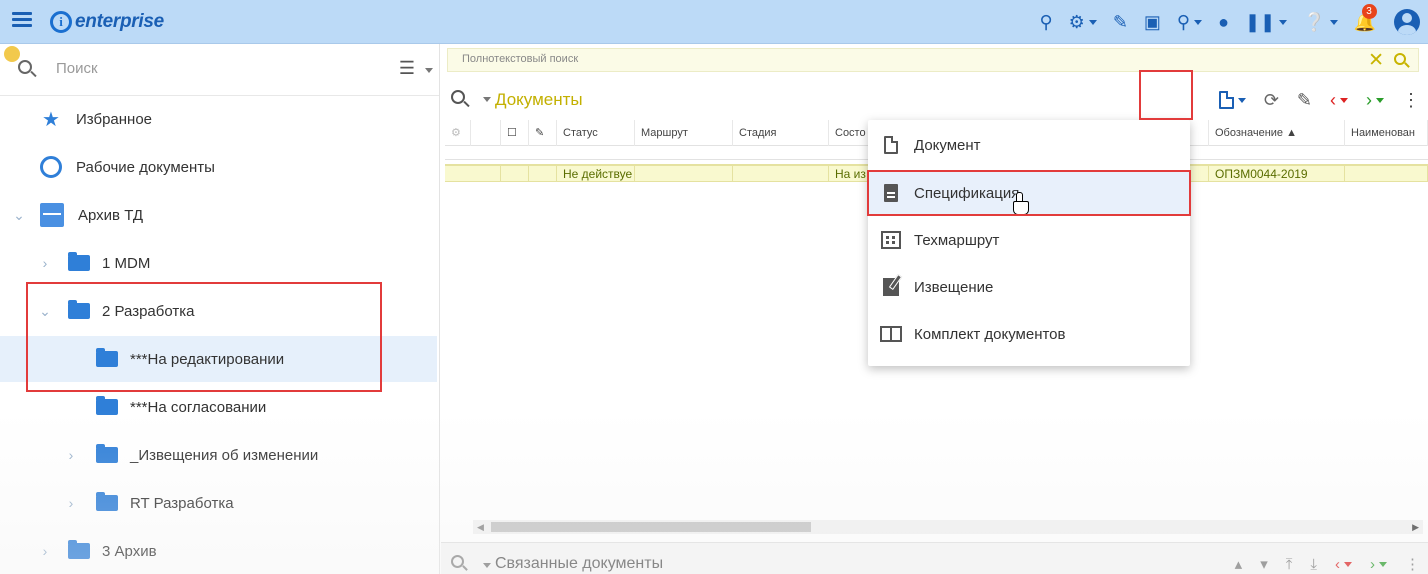  I want to click on sidebar-item-label: RT Разработка, so click(182, 503).